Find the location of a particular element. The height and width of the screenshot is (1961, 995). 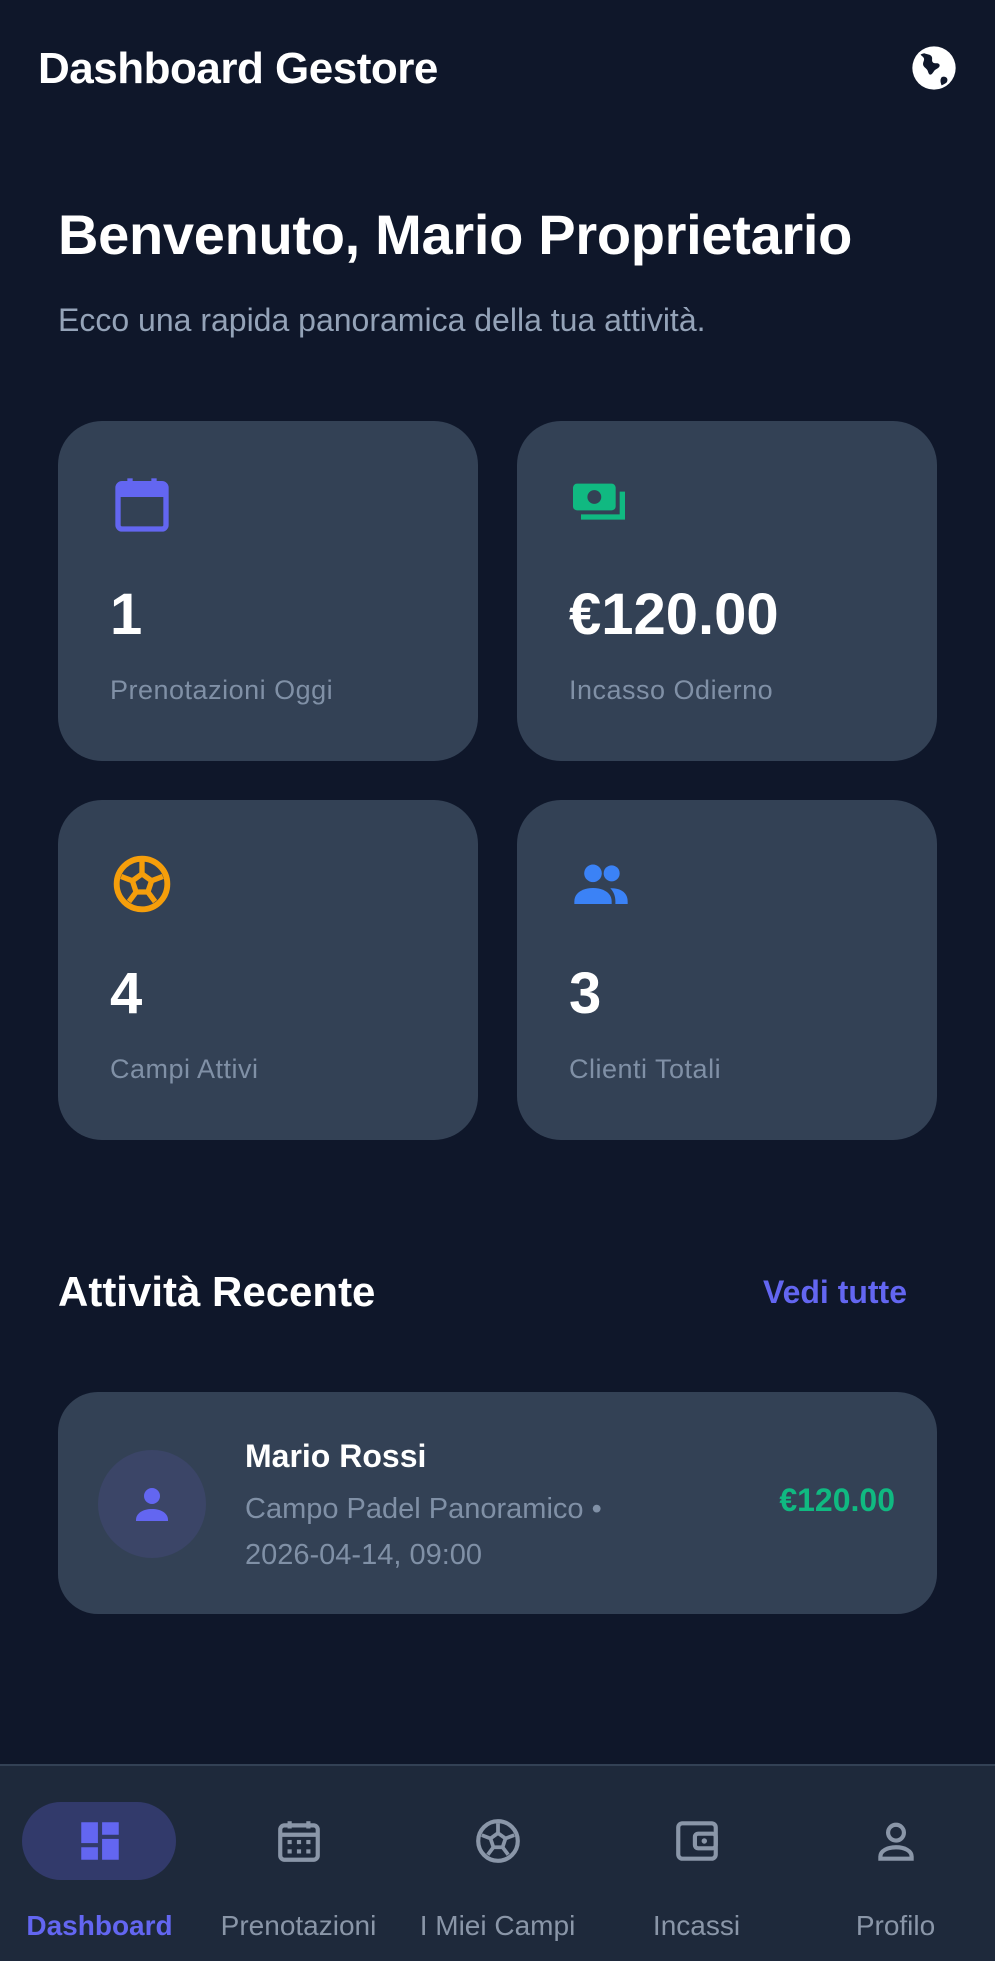

stat-value: €120.00 is located at coordinates (674, 614).